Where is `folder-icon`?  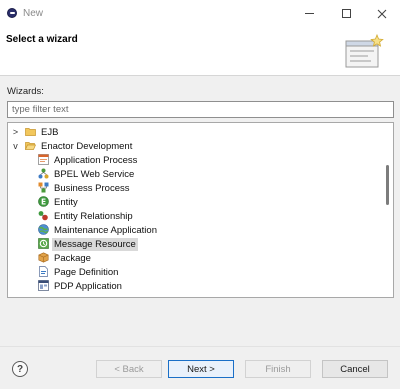 folder-icon is located at coordinates (30, 131).